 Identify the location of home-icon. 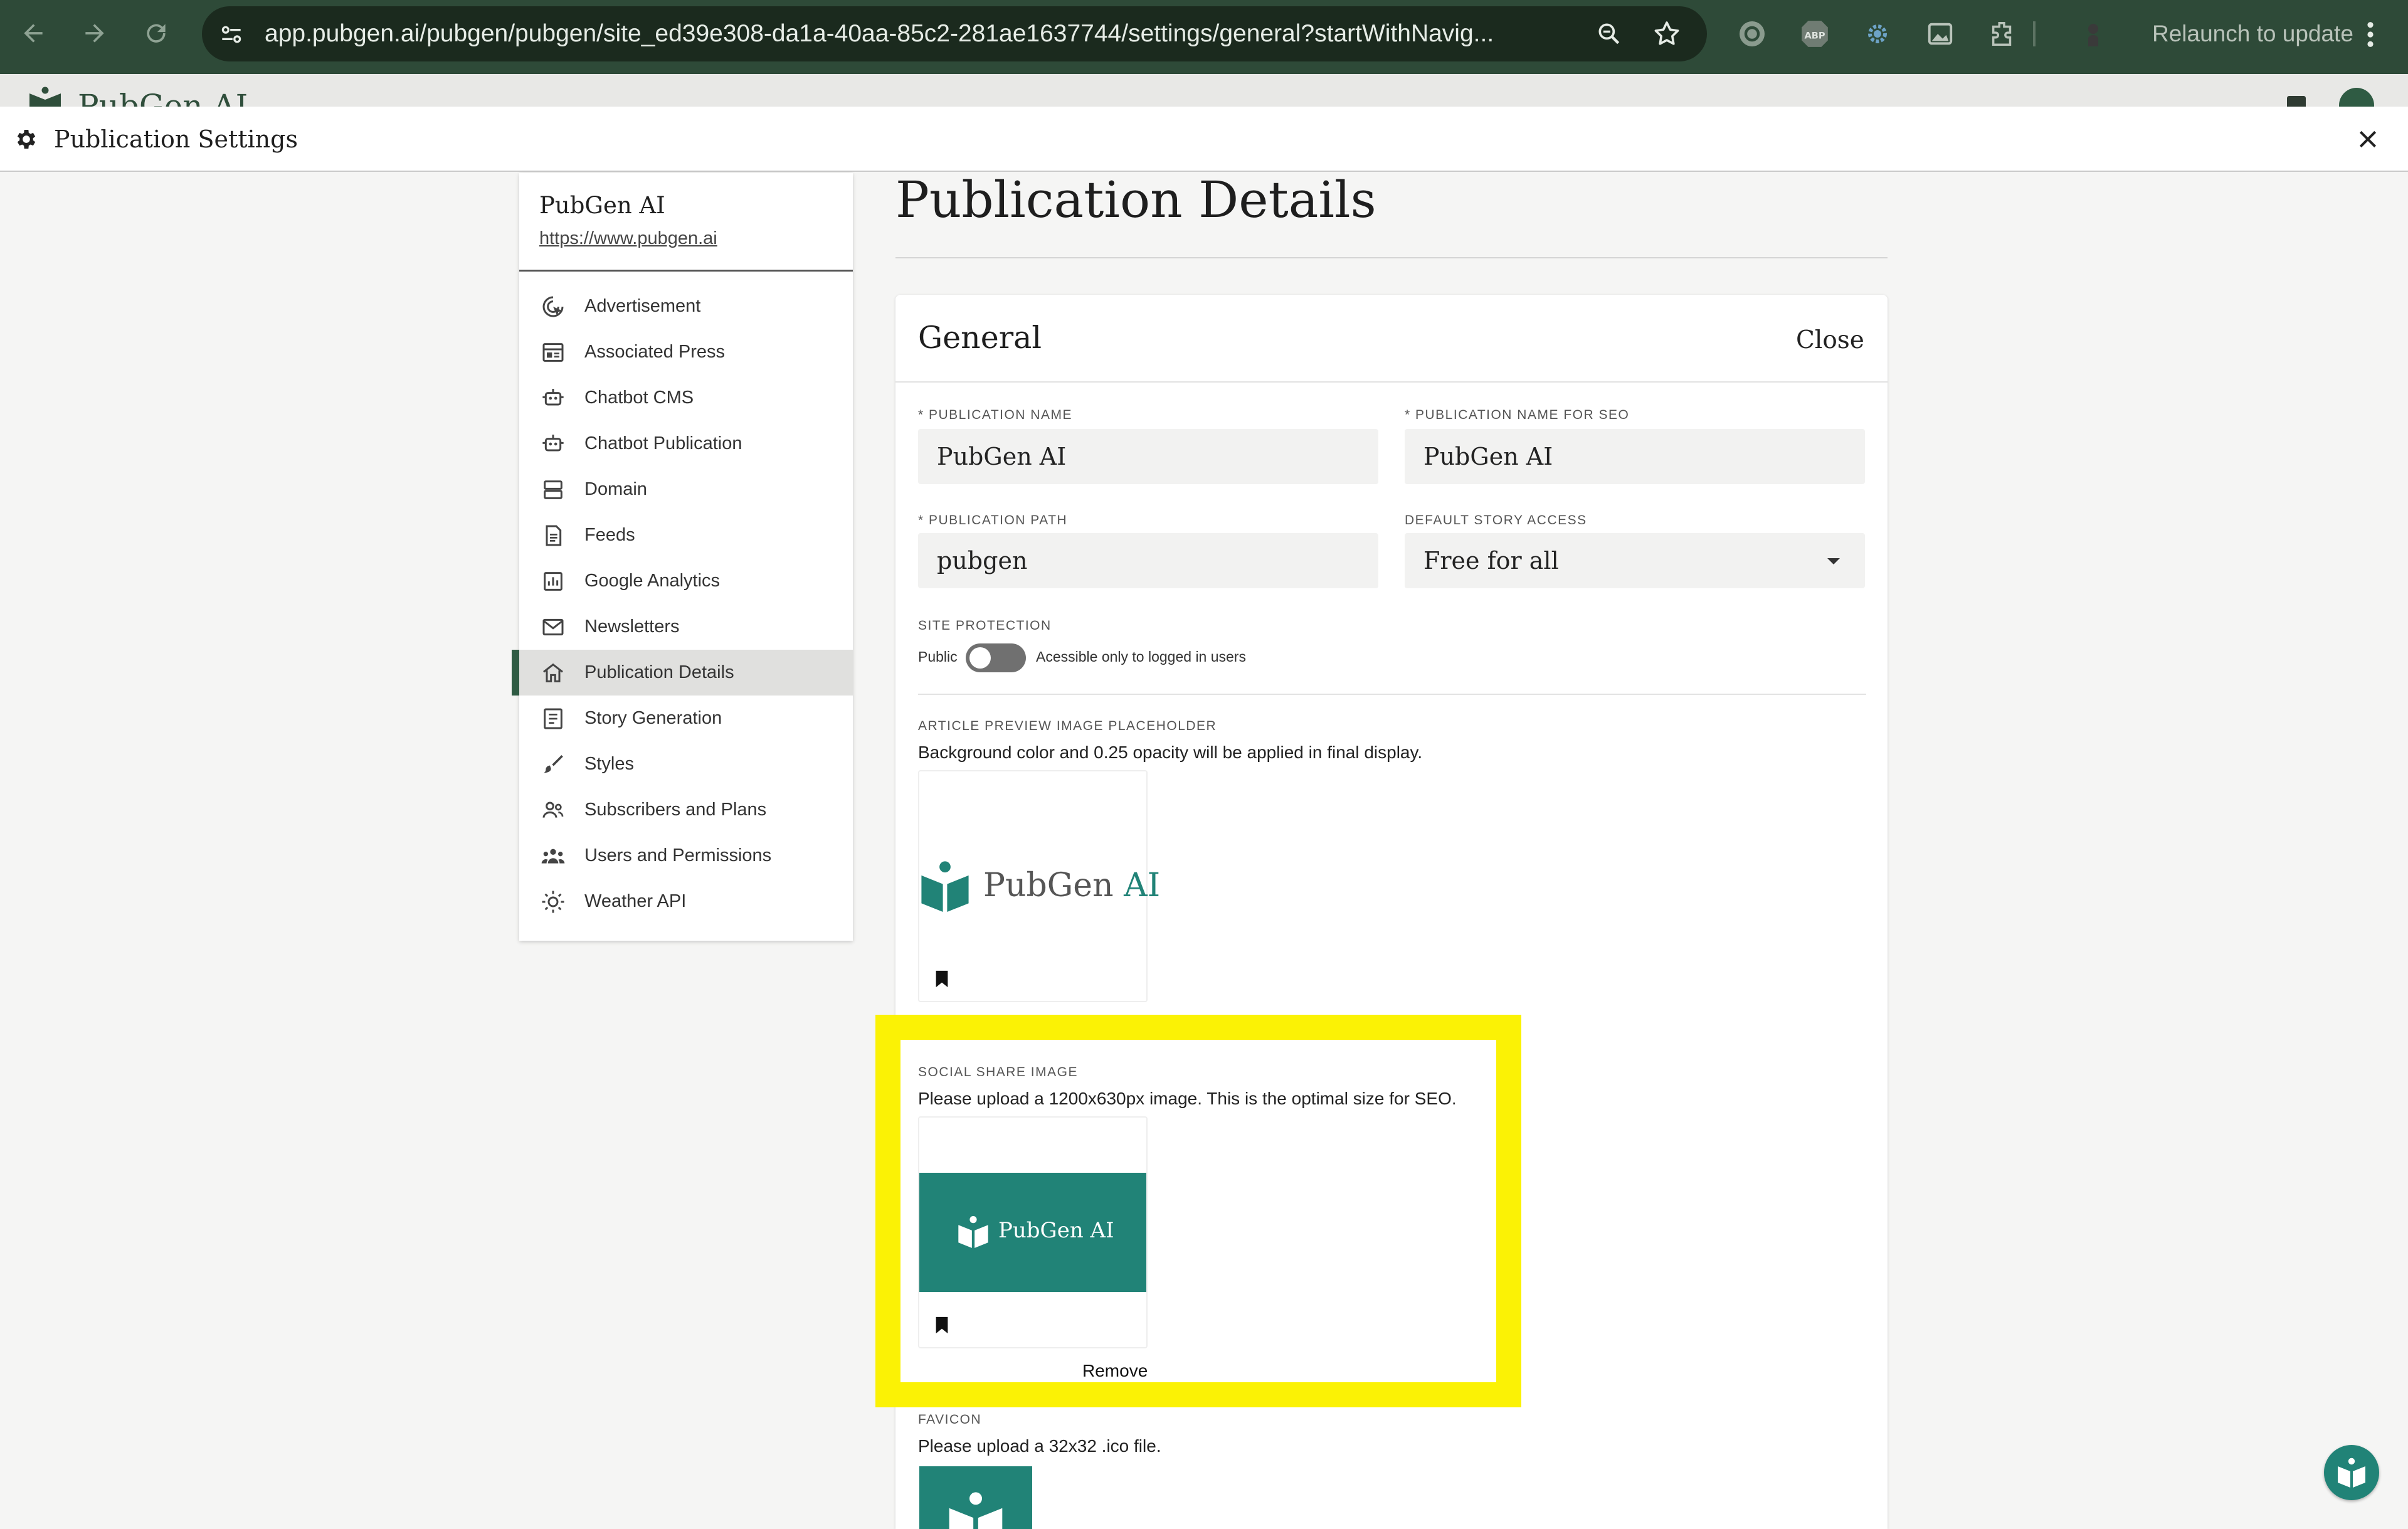
(553, 673).